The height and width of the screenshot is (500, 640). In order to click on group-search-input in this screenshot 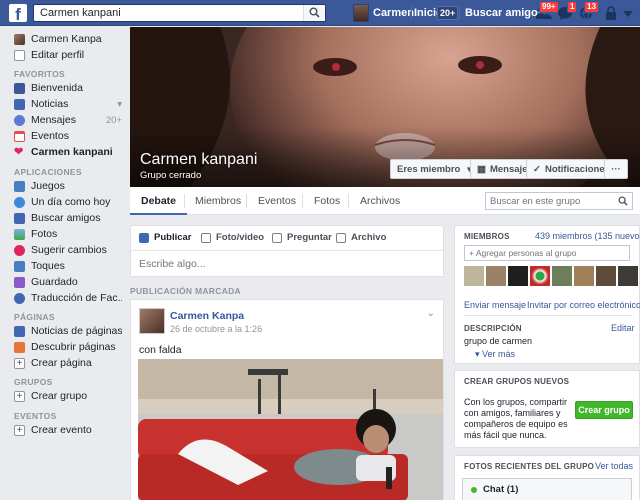, I will do `click(550, 201)`.